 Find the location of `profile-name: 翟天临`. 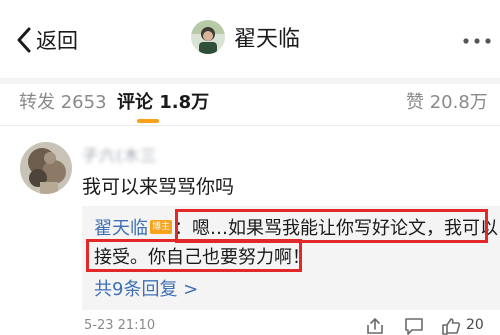

profile-name: 翟天临 is located at coordinates (267, 39).